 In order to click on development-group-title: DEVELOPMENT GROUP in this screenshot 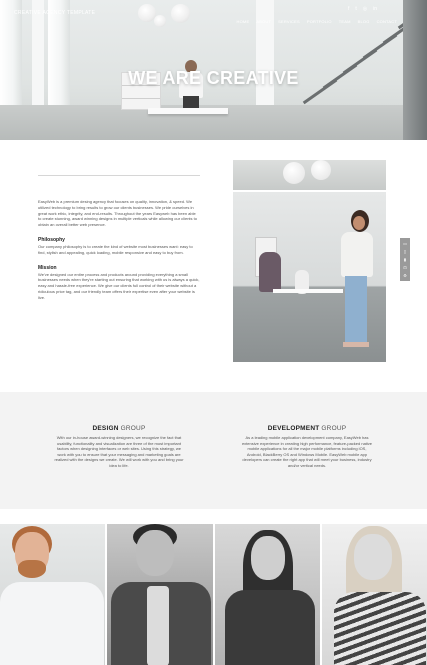, I will do `click(307, 428)`.